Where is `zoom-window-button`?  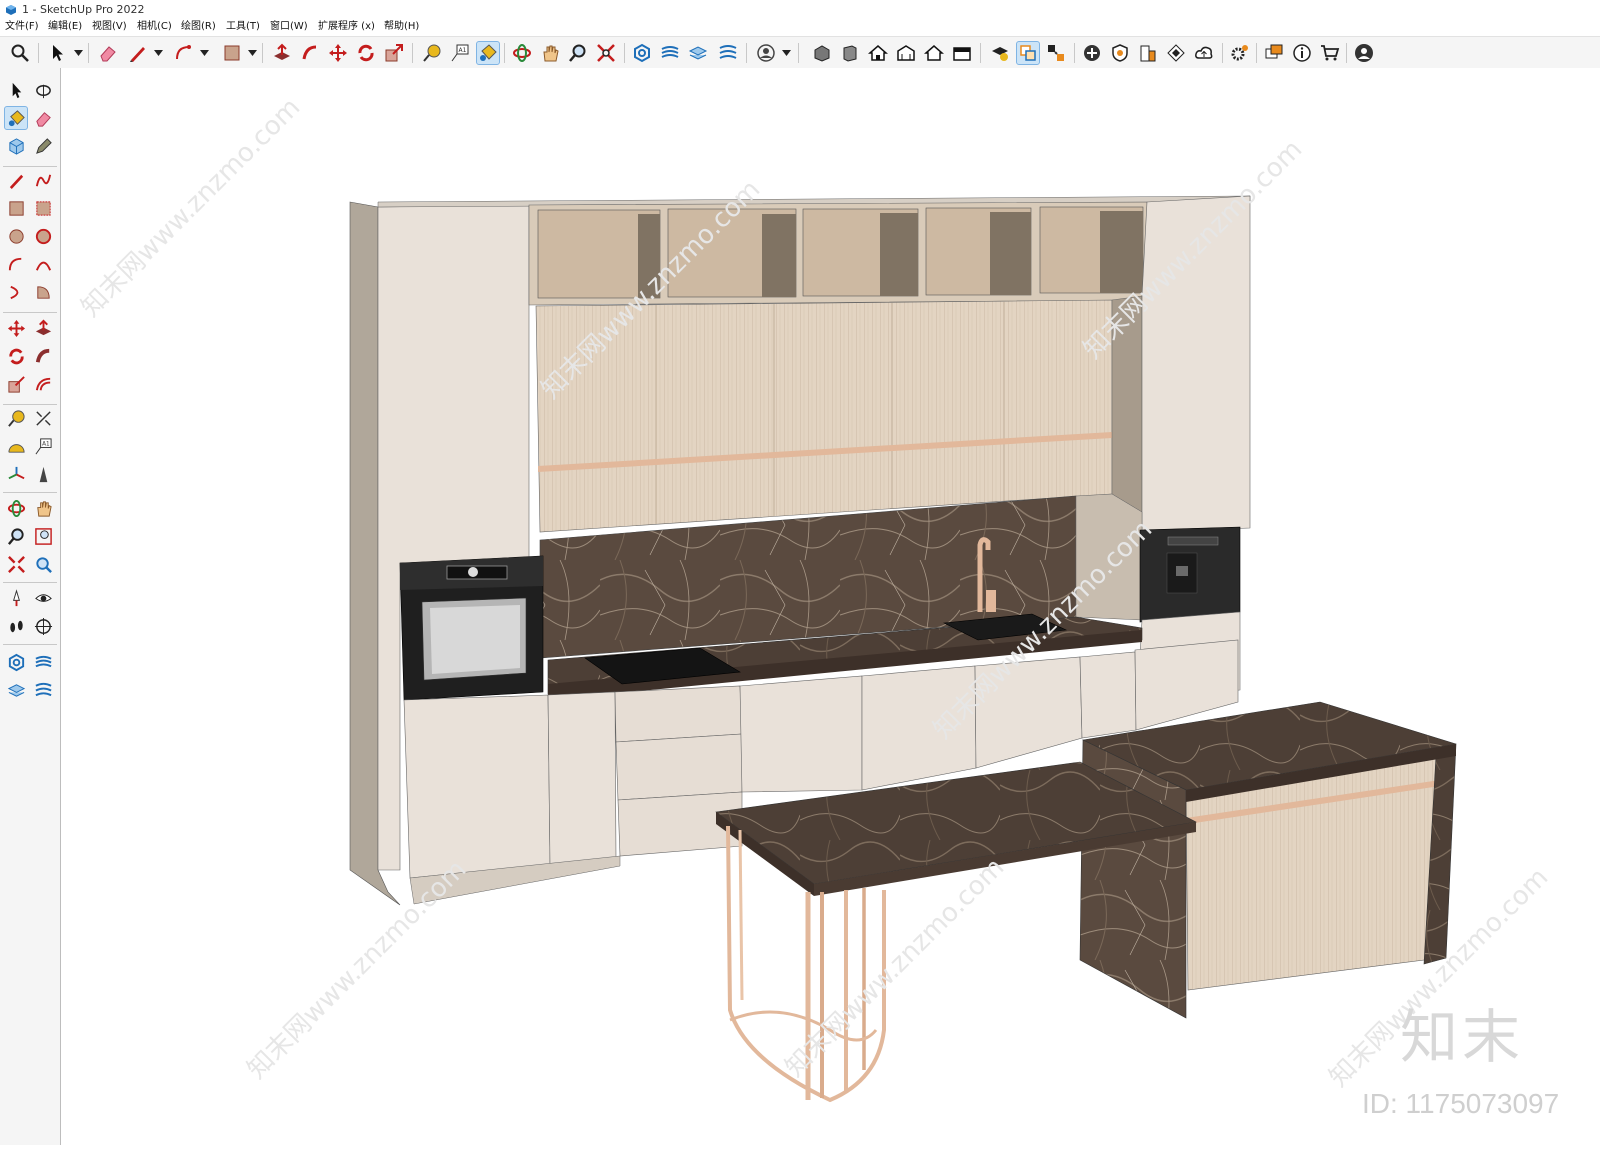
zoom-window-button is located at coordinates (20, 53).